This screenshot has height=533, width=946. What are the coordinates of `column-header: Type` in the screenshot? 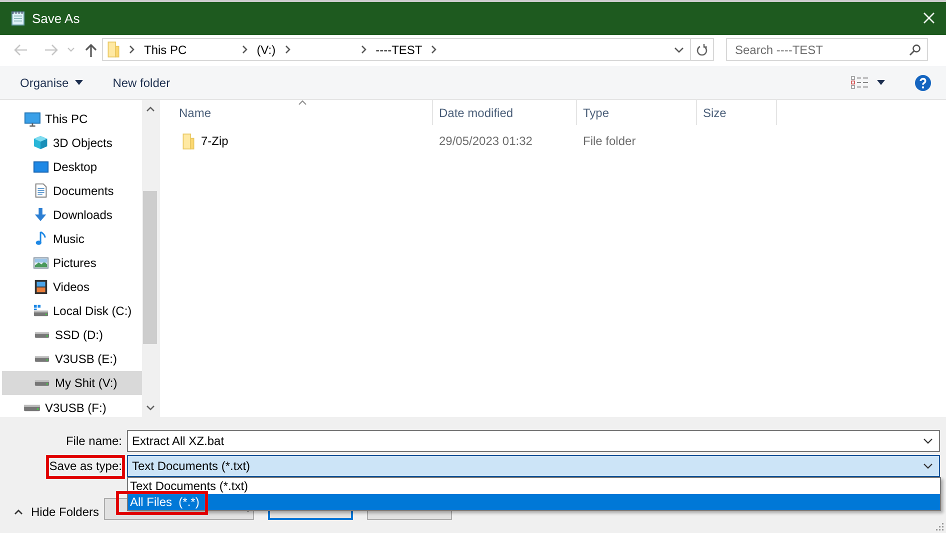 It's located at (637, 113).